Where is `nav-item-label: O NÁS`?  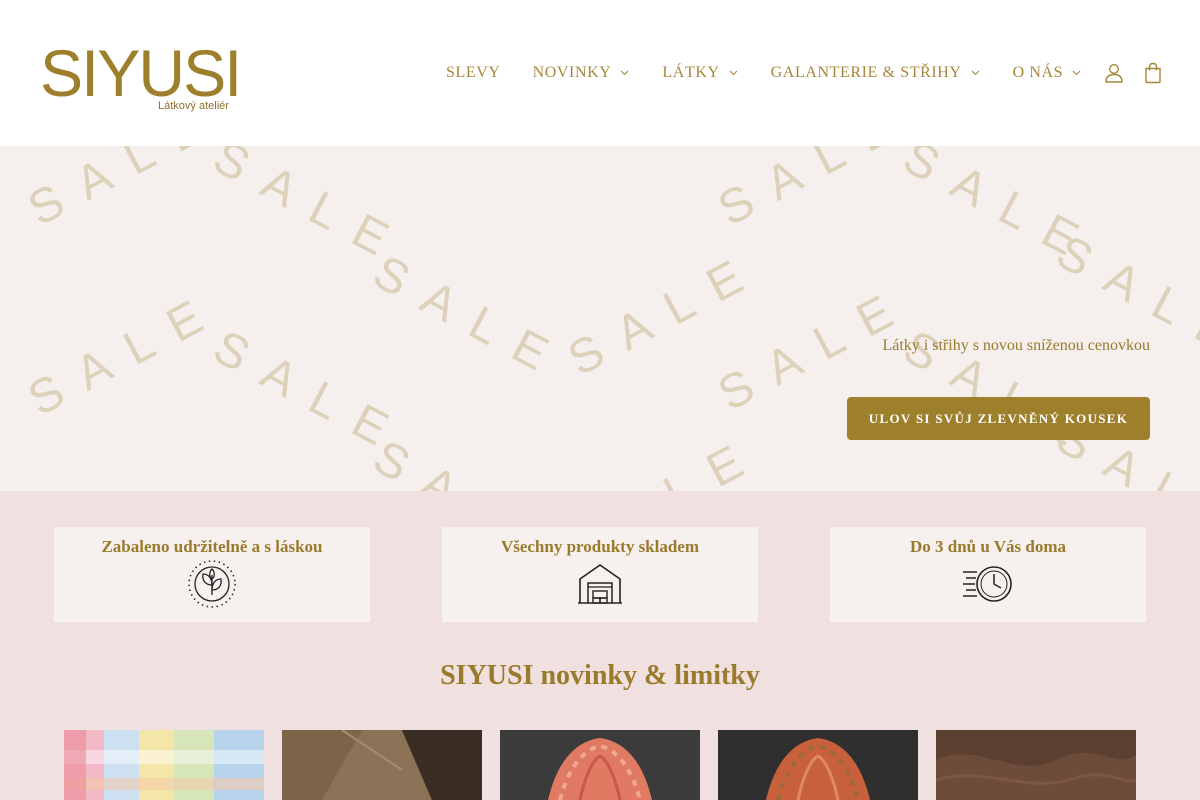
nav-item-label: O NÁS is located at coordinates (1038, 72).